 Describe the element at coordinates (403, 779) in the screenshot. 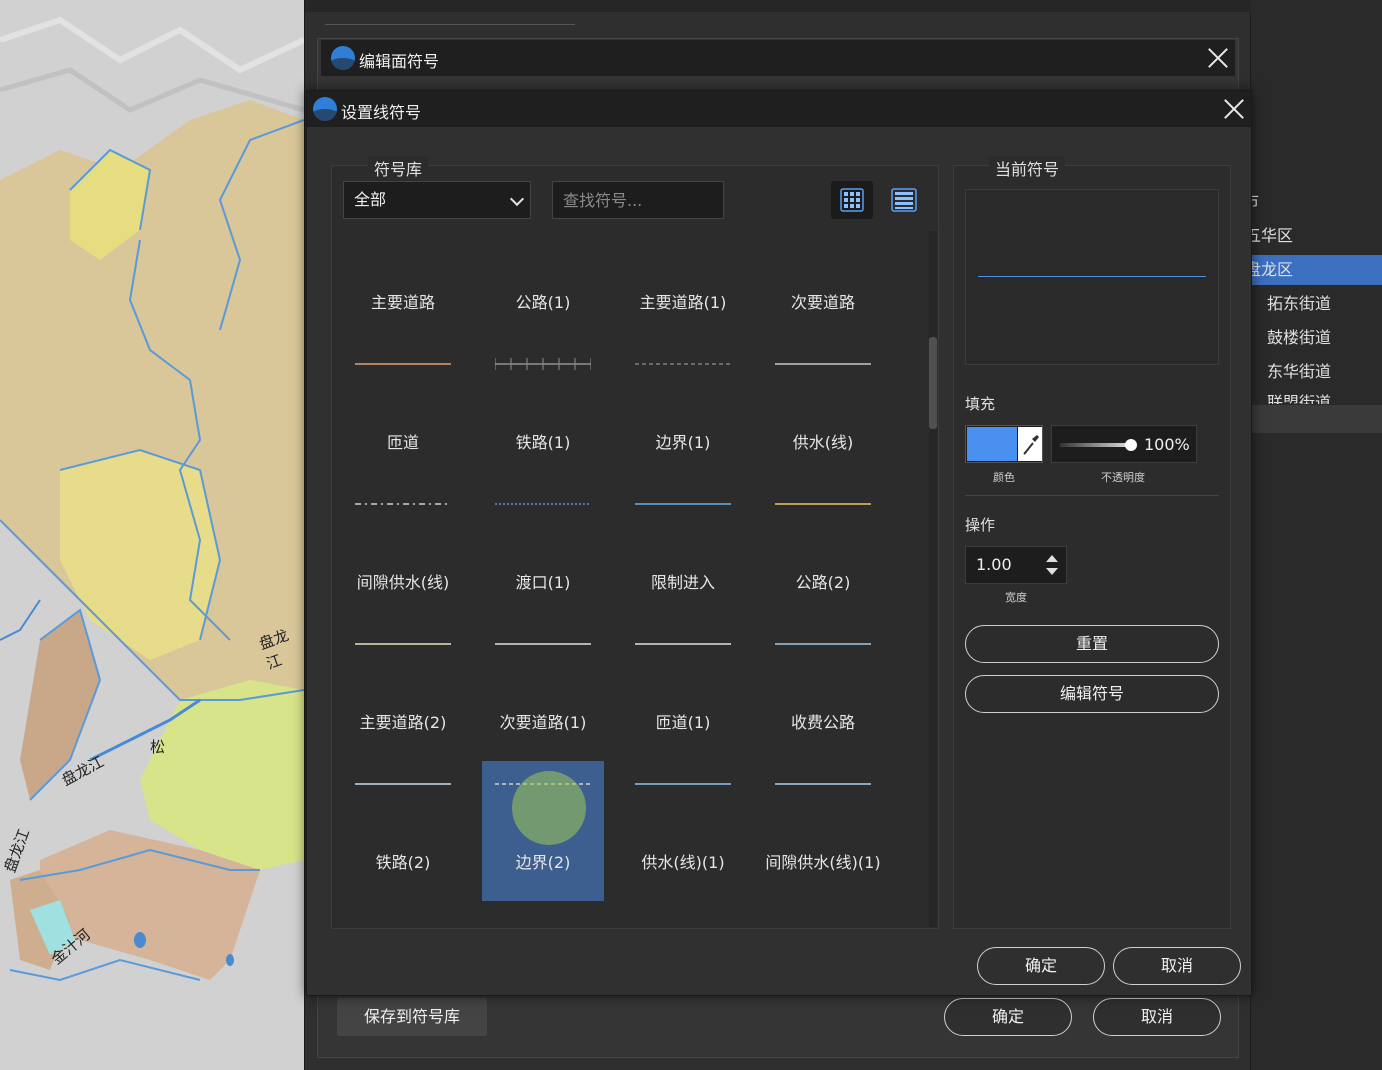

I see `symbol-item: 主要道路(2)` at that location.